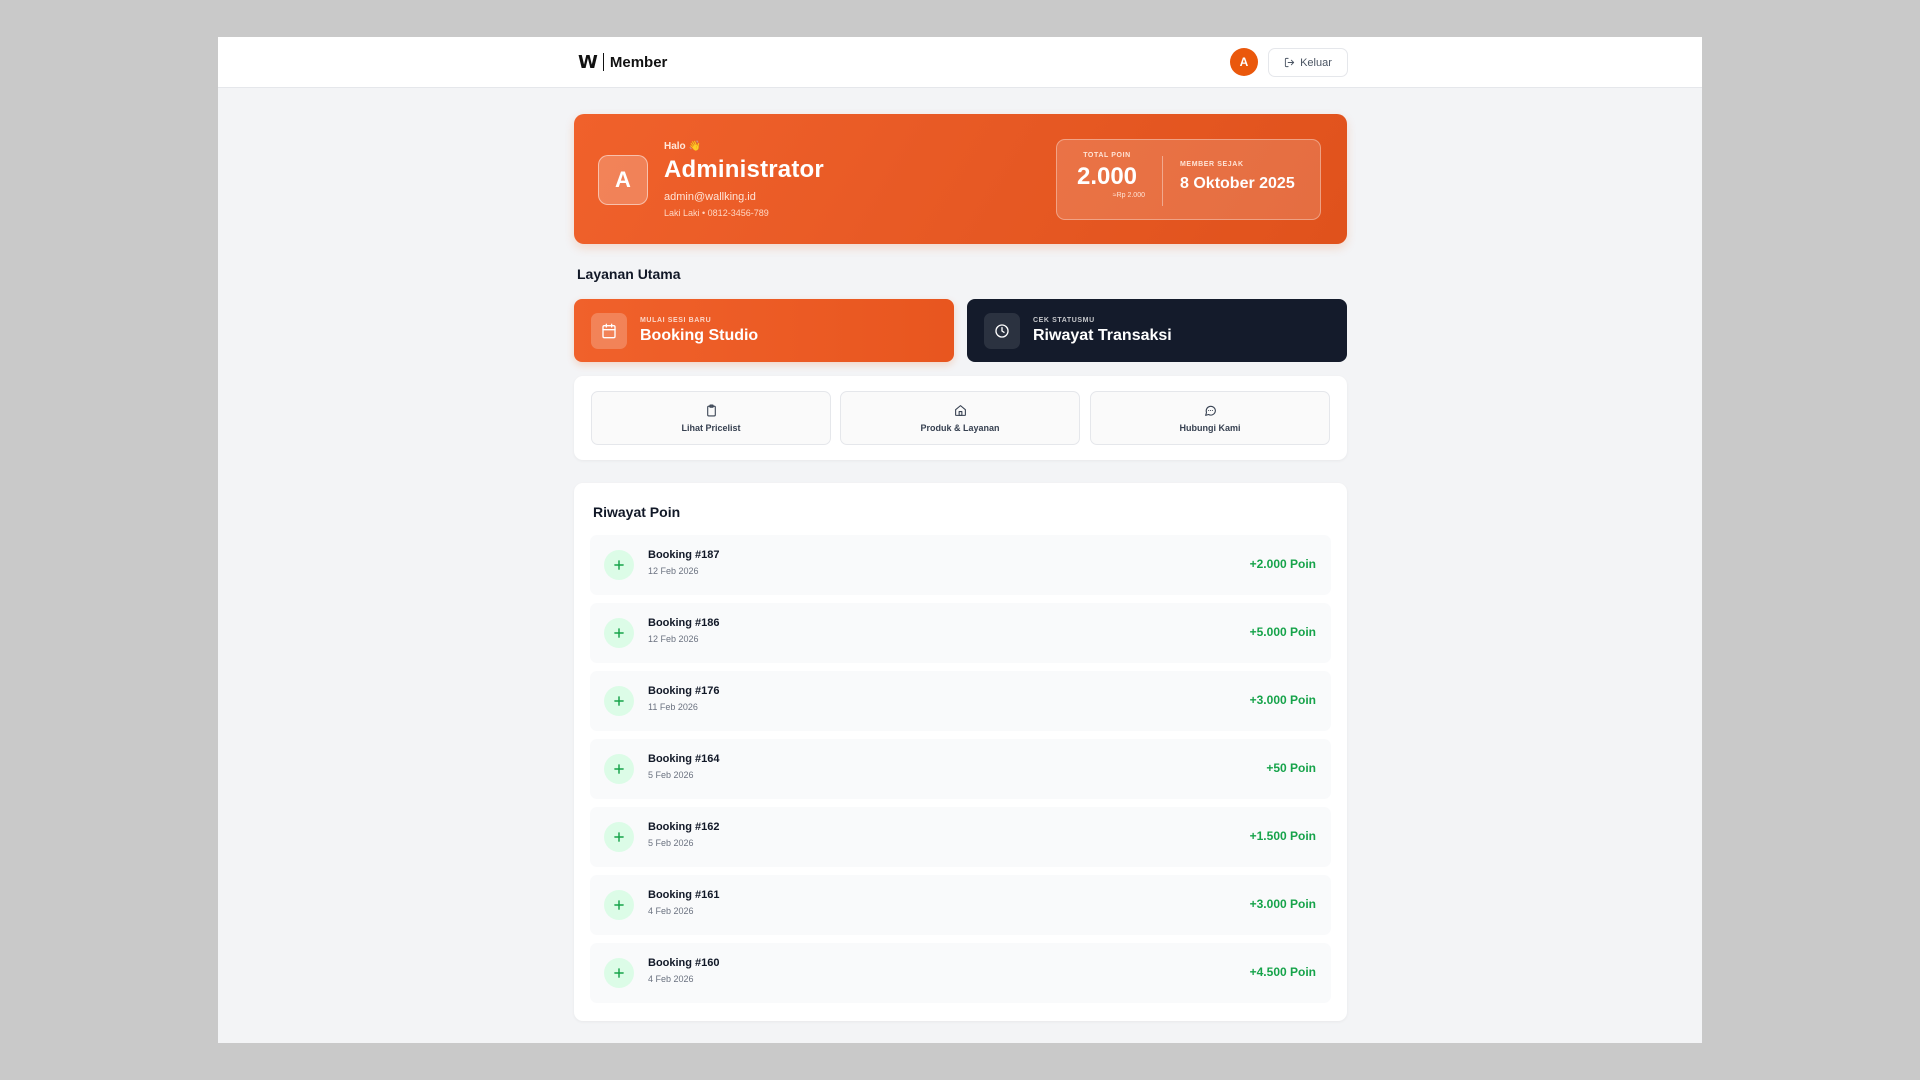 Image resolution: width=1920 pixels, height=1080 pixels. Describe the element at coordinates (1290, 62) in the screenshot. I see `logout-icon` at that location.